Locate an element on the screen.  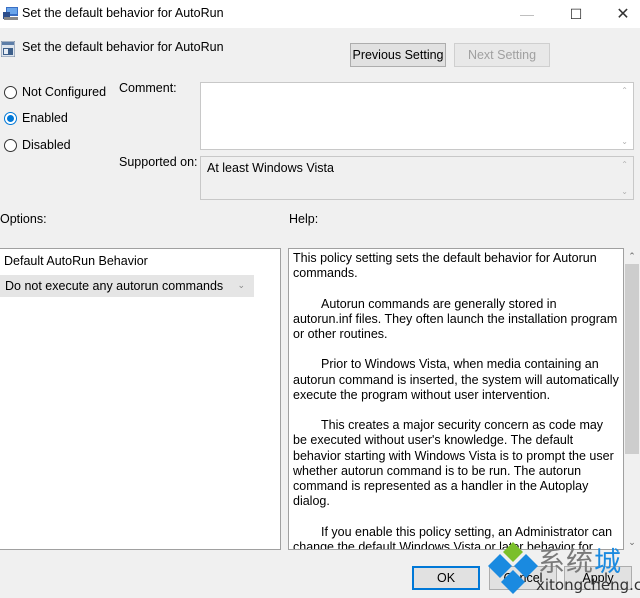
help-scrollbar: ⌃ ⌄ is located at coordinates (632, 399).